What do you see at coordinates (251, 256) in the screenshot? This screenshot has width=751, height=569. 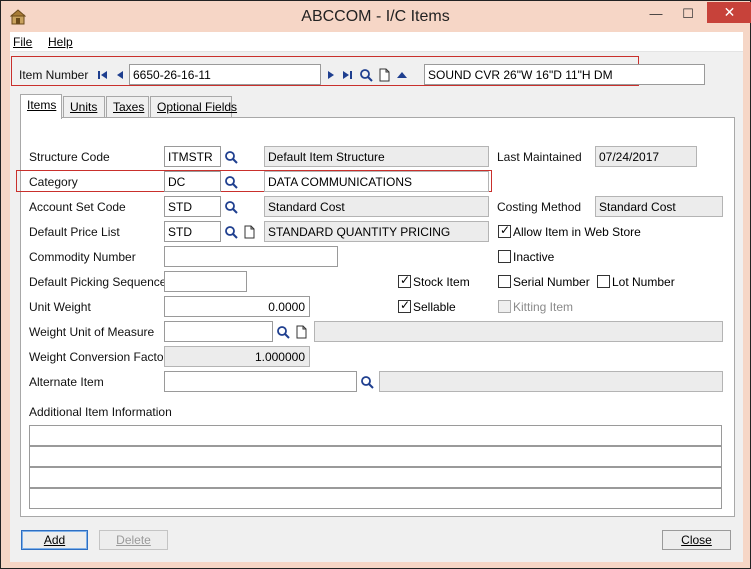 I see `commodity-number-input` at bounding box center [251, 256].